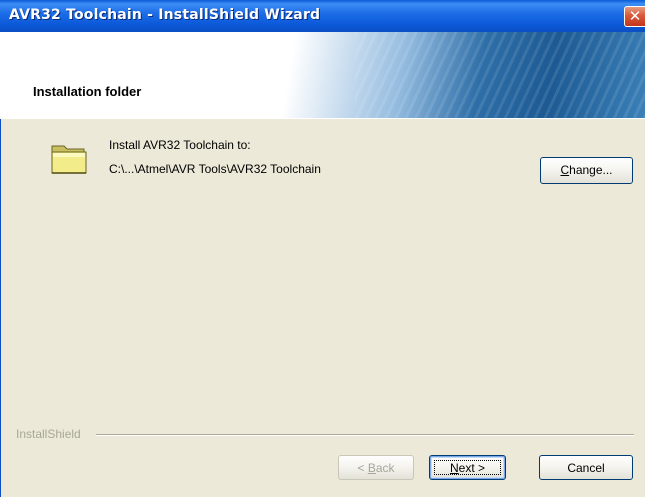 The image size is (645, 497). I want to click on back-button: < Back, so click(376, 467).